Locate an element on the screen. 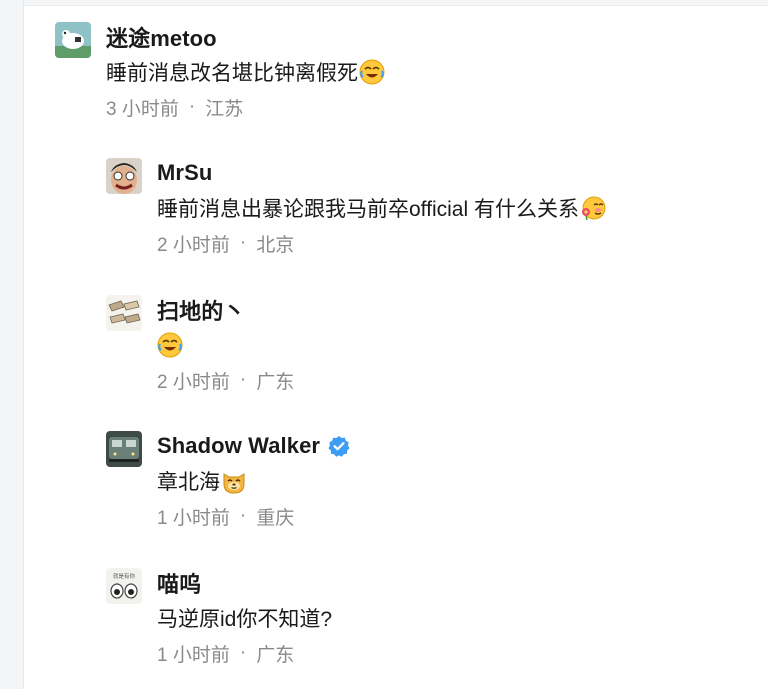  reply-item: Shadow Walker 章北海 1 小时前 · 重庆 is located at coordinates (228, 481).